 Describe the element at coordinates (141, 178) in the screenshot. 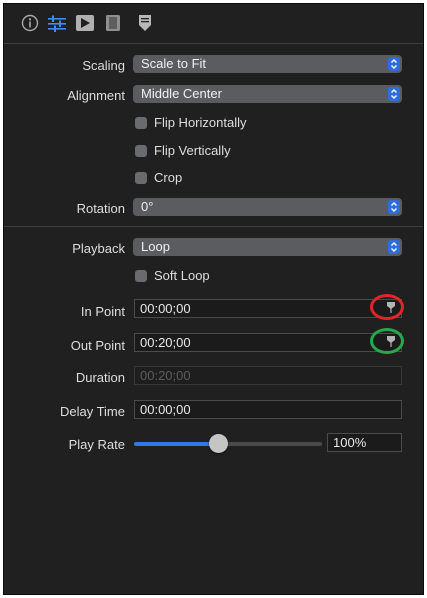

I see `crop-checkbox` at that location.